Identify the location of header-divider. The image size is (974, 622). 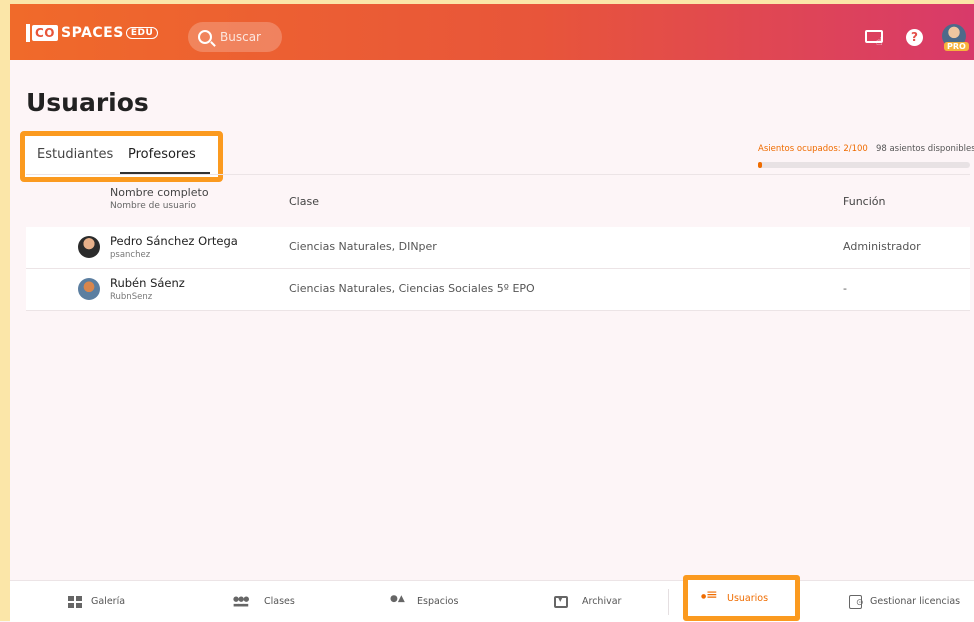
(498, 174).